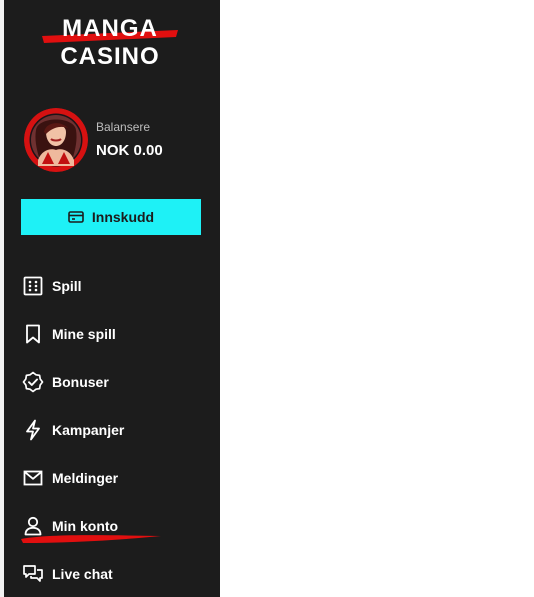 The width and height of the screenshot is (534, 597). Describe the element at coordinates (33, 430) in the screenshot. I see `lightning-icon` at that location.